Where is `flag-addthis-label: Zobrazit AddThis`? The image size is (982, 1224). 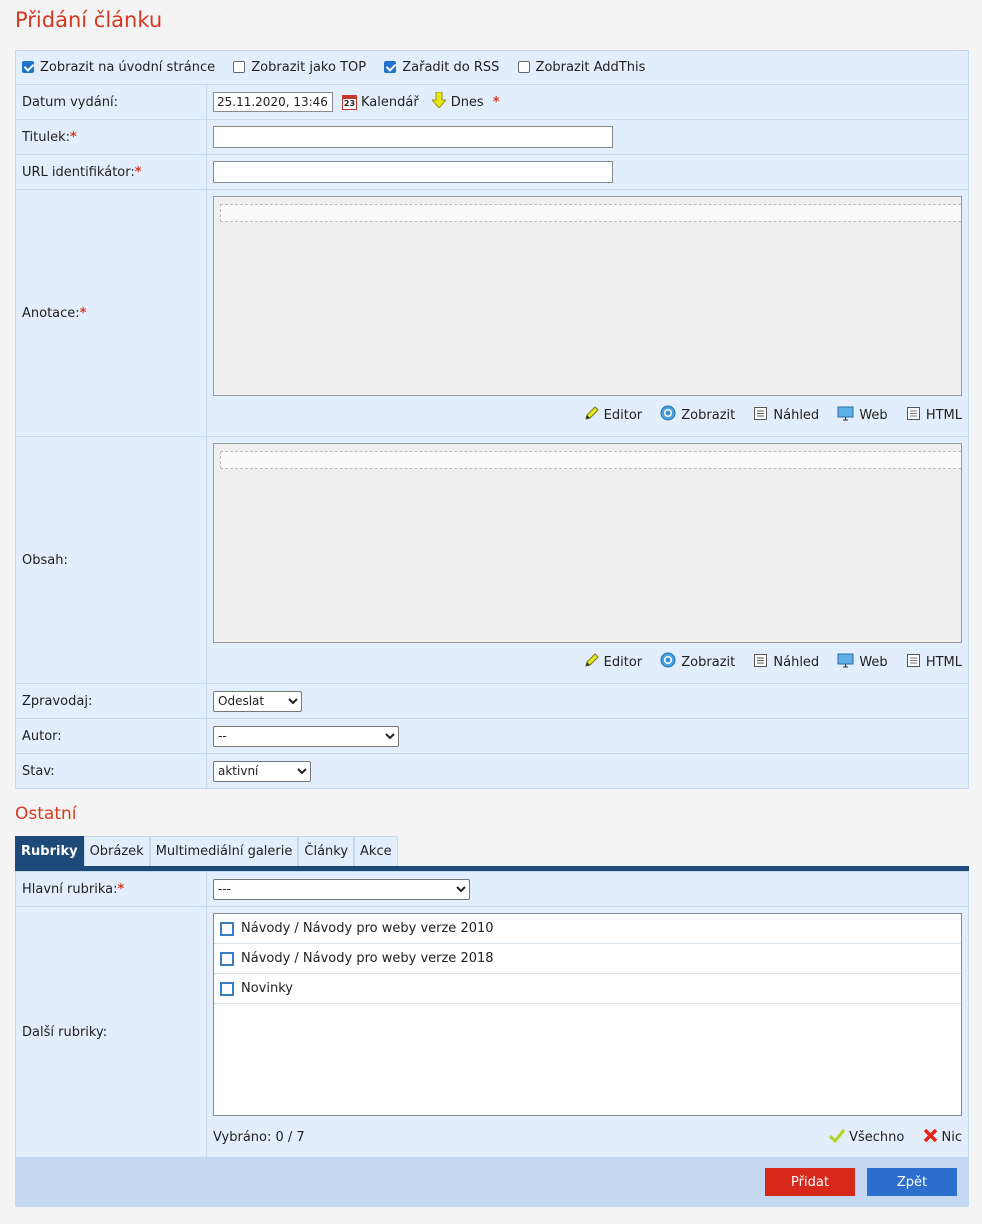 flag-addthis-label: Zobrazit AddThis is located at coordinates (590, 67).